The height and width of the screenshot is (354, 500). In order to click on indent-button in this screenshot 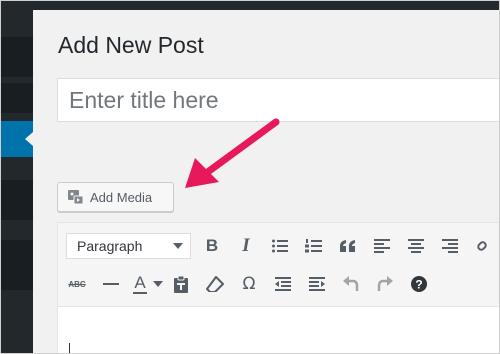, I will do `click(317, 284)`.